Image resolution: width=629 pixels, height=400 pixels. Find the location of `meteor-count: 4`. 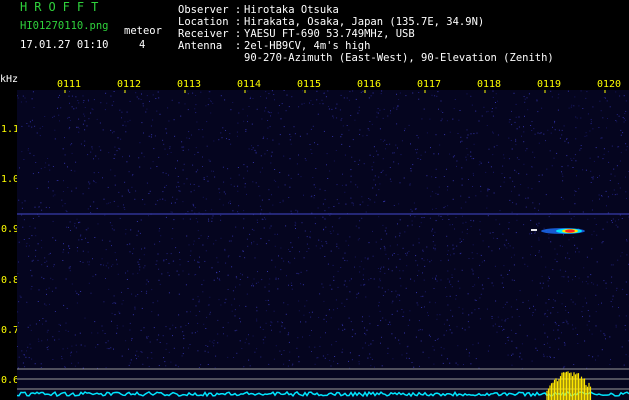

meteor-count: 4 is located at coordinates (142, 45).